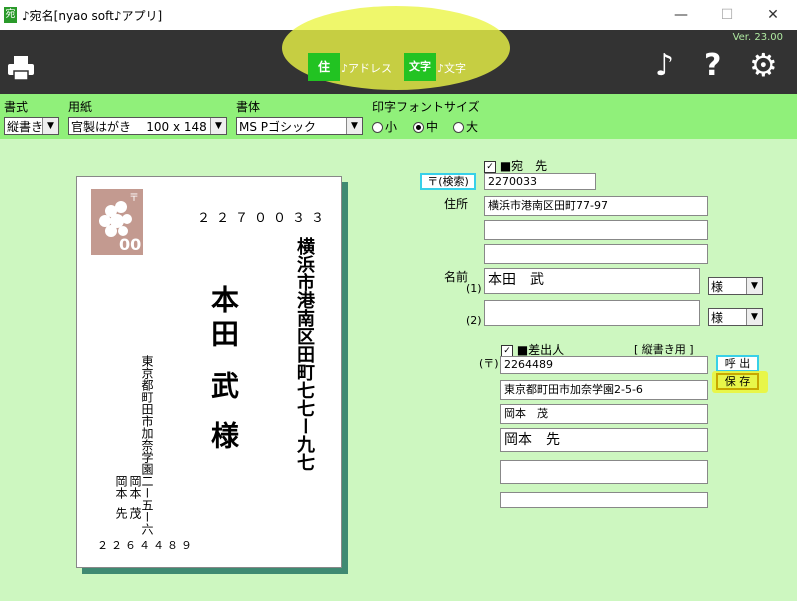 Image resolution: width=797 pixels, height=601 pixels. Describe the element at coordinates (426, 107) in the screenshot. I see `print-size-label: 印字フォントサイズ` at that location.